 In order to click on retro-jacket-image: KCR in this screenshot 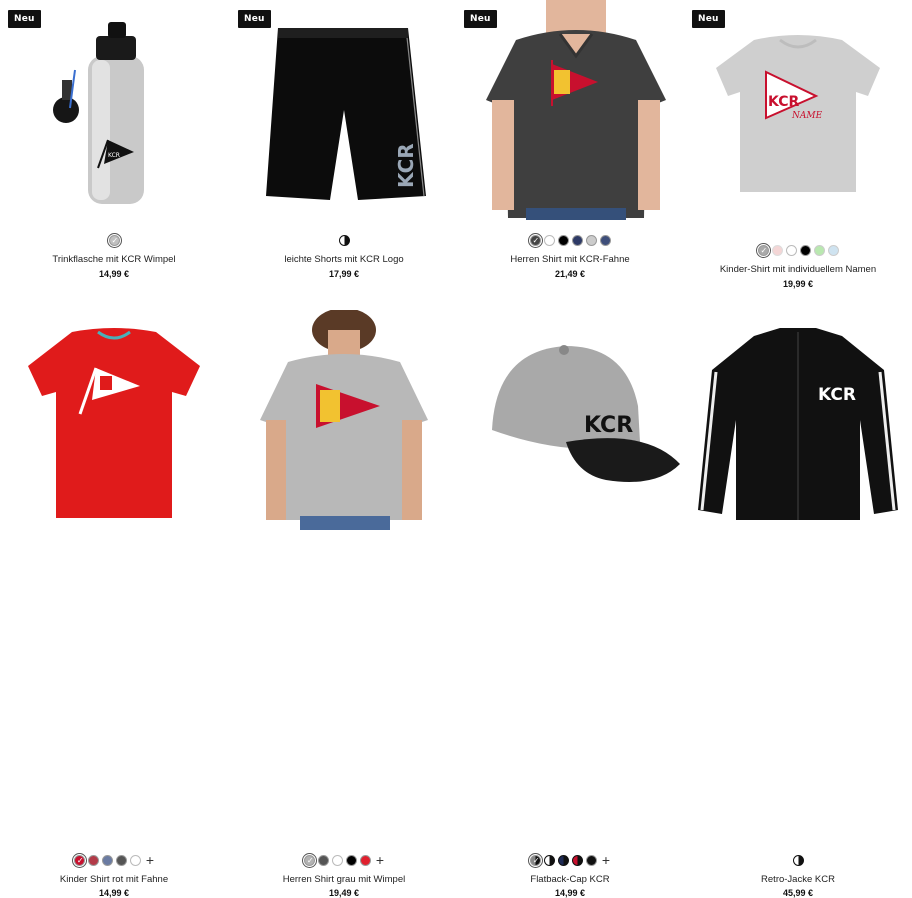, I will do `click(798, 424)`.